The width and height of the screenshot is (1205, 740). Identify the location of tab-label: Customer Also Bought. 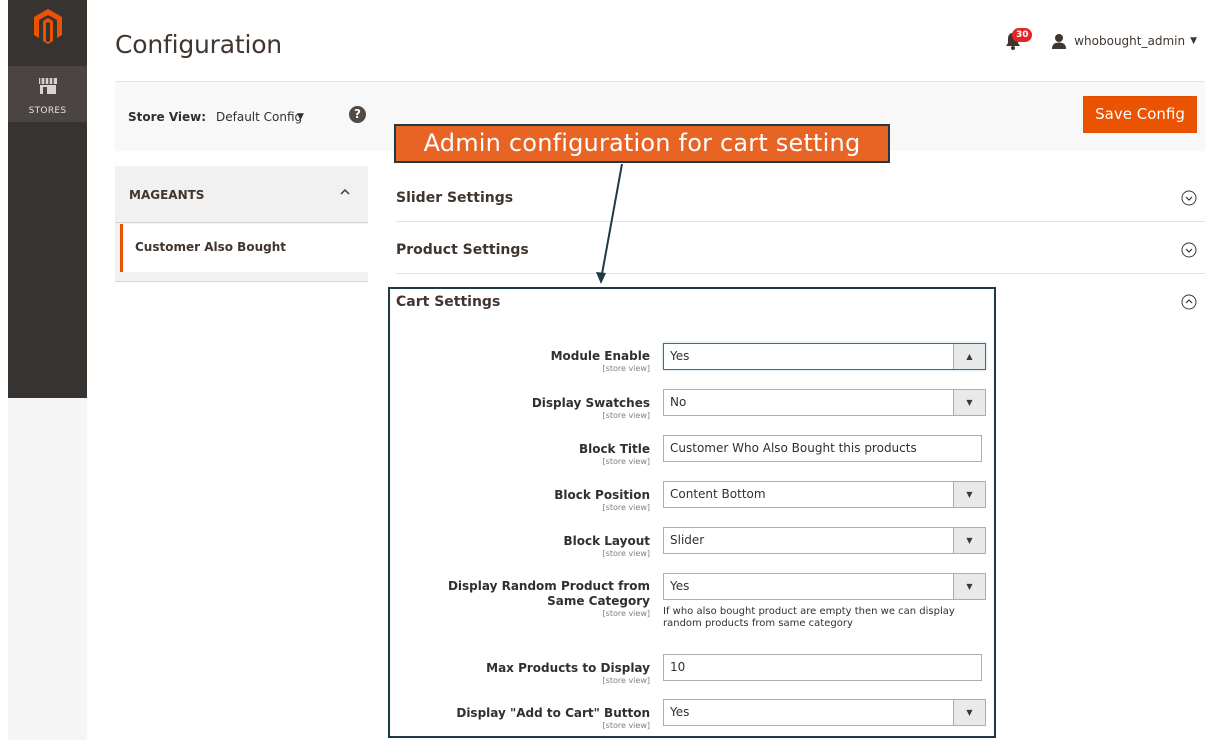
(210, 247).